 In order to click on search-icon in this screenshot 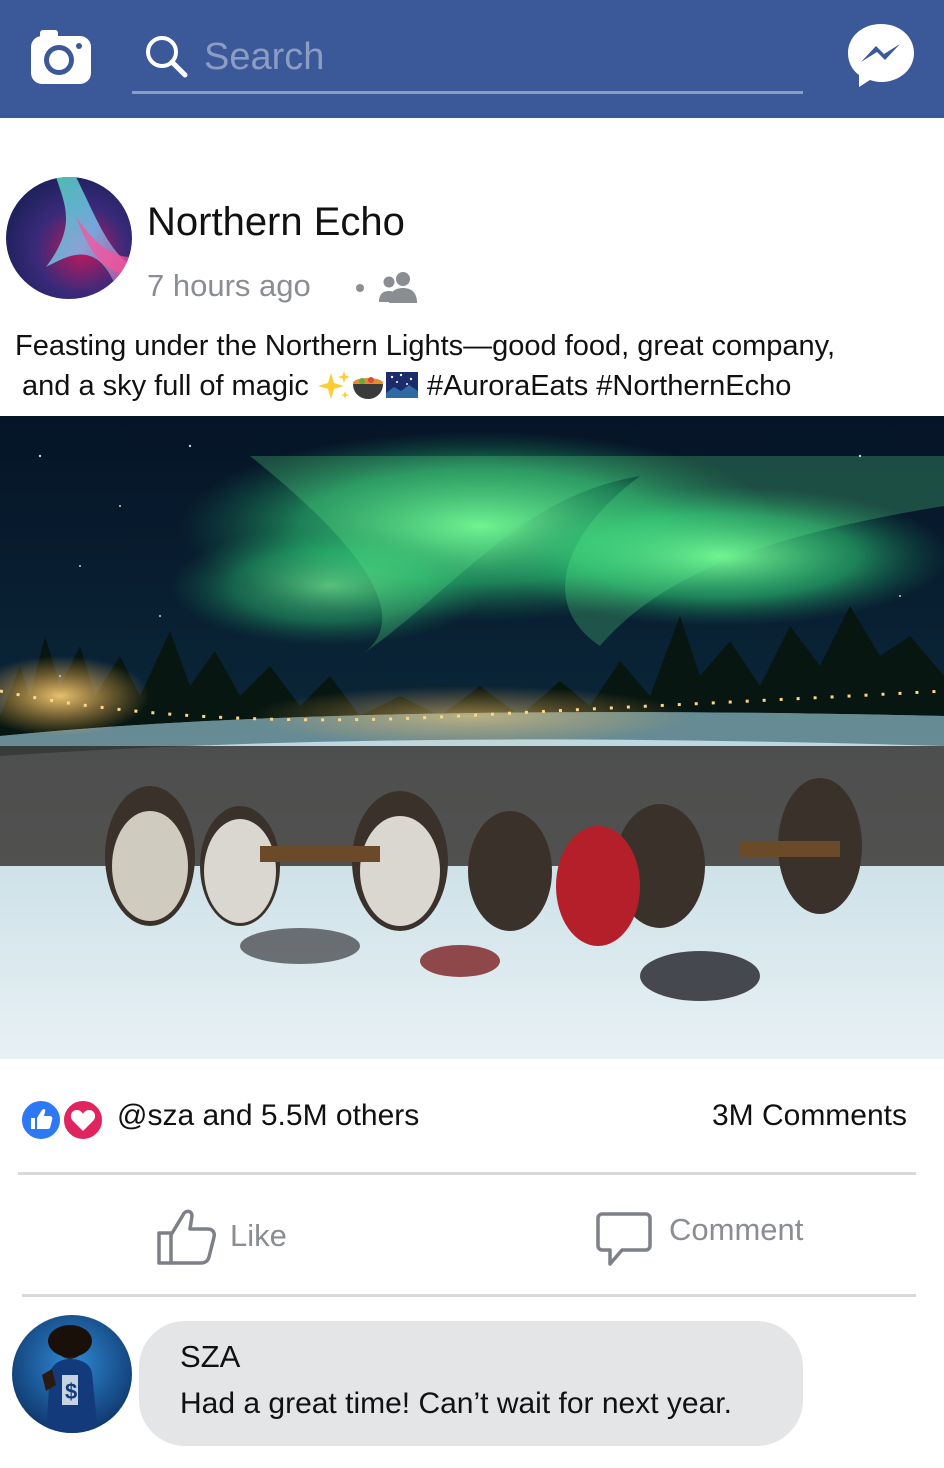, I will do `click(167, 57)`.